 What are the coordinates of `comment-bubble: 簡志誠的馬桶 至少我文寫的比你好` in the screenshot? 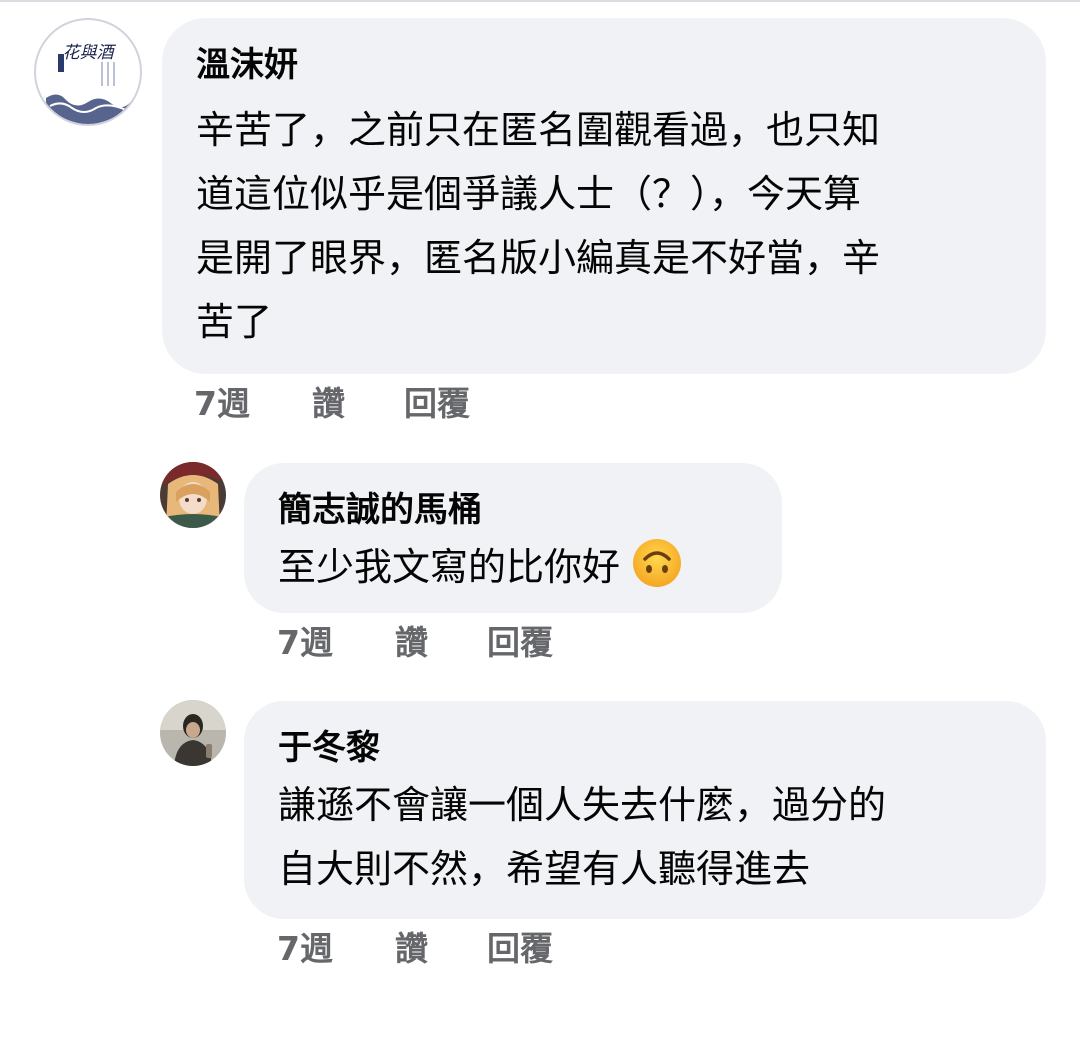 It's located at (513, 538).